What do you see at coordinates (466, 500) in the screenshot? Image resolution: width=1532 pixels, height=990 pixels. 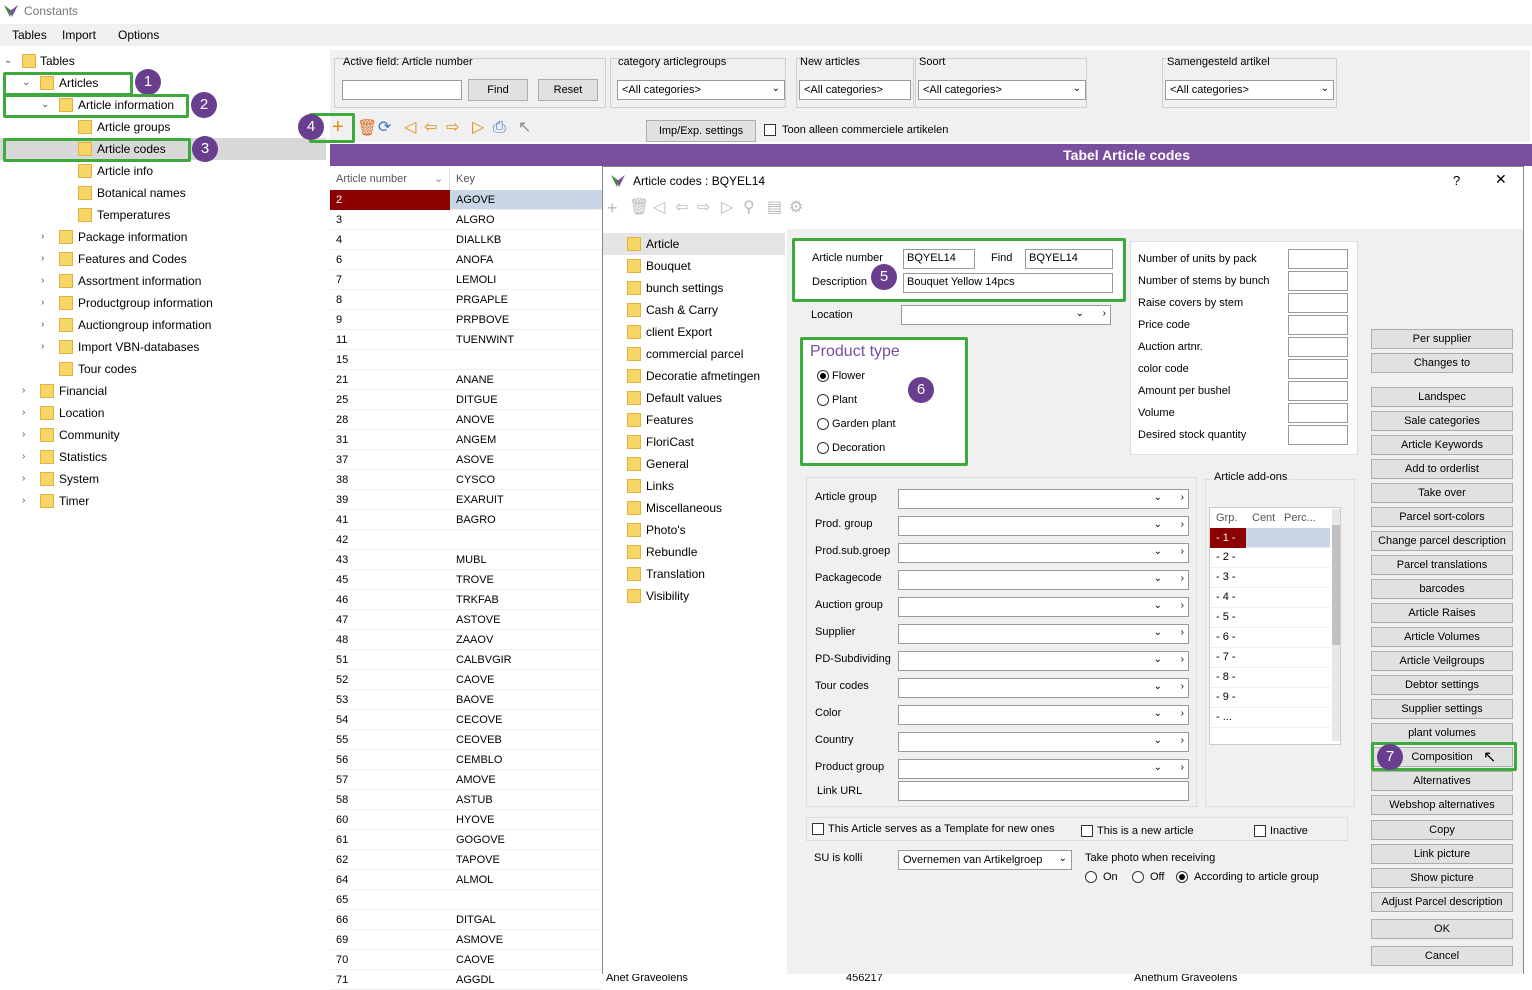 I see `table-row: 39 EXARUIT` at bounding box center [466, 500].